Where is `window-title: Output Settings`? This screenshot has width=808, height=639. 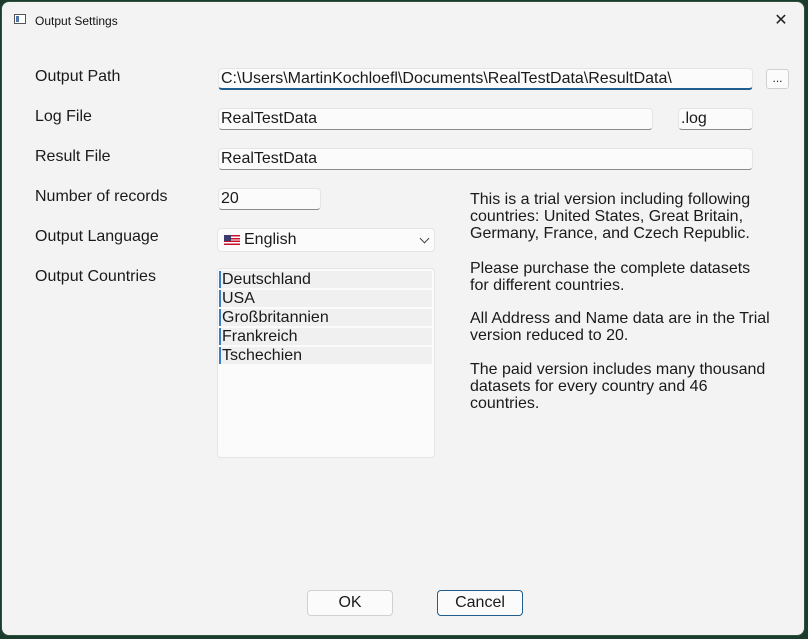
window-title: Output Settings is located at coordinates (76, 21).